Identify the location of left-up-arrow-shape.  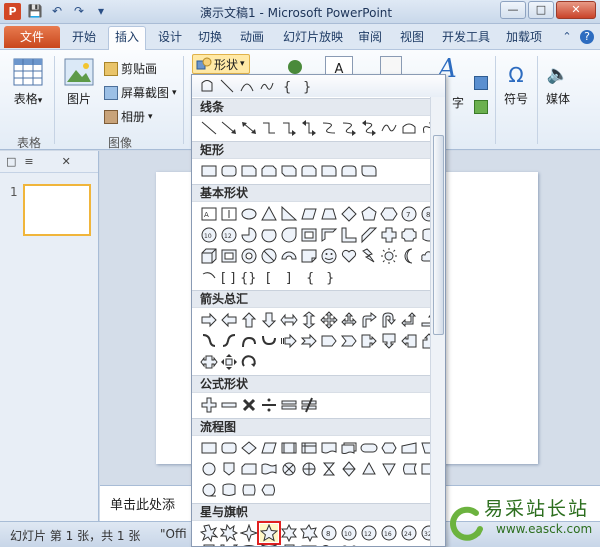
(409, 320).